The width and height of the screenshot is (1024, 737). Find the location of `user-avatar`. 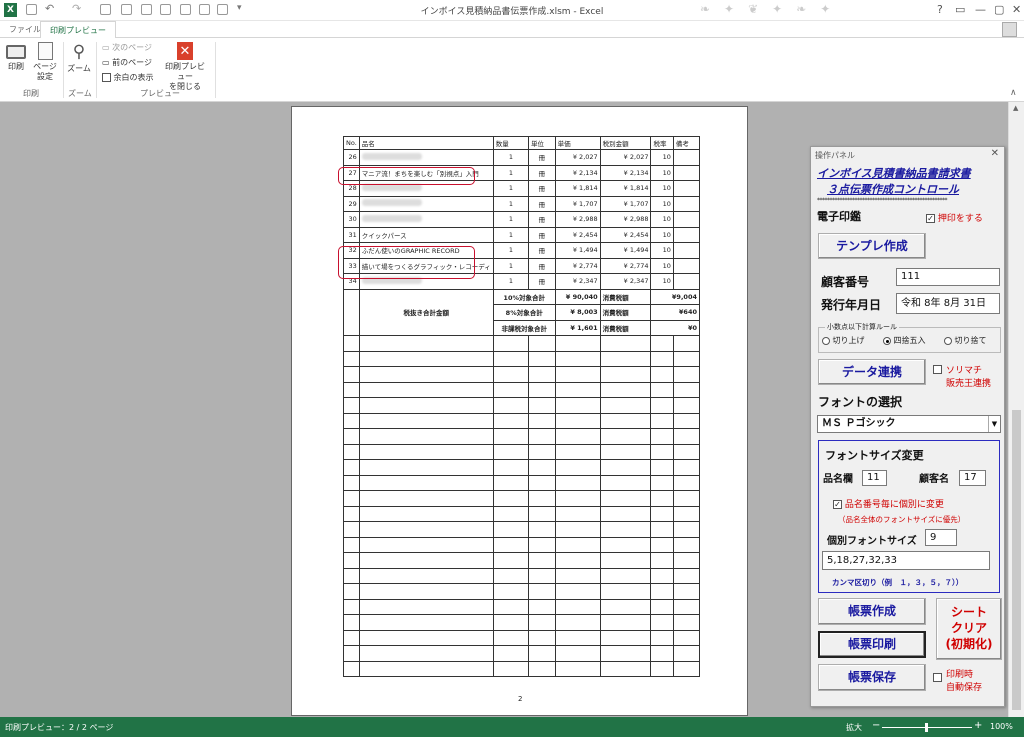

user-avatar is located at coordinates (1009, 29).